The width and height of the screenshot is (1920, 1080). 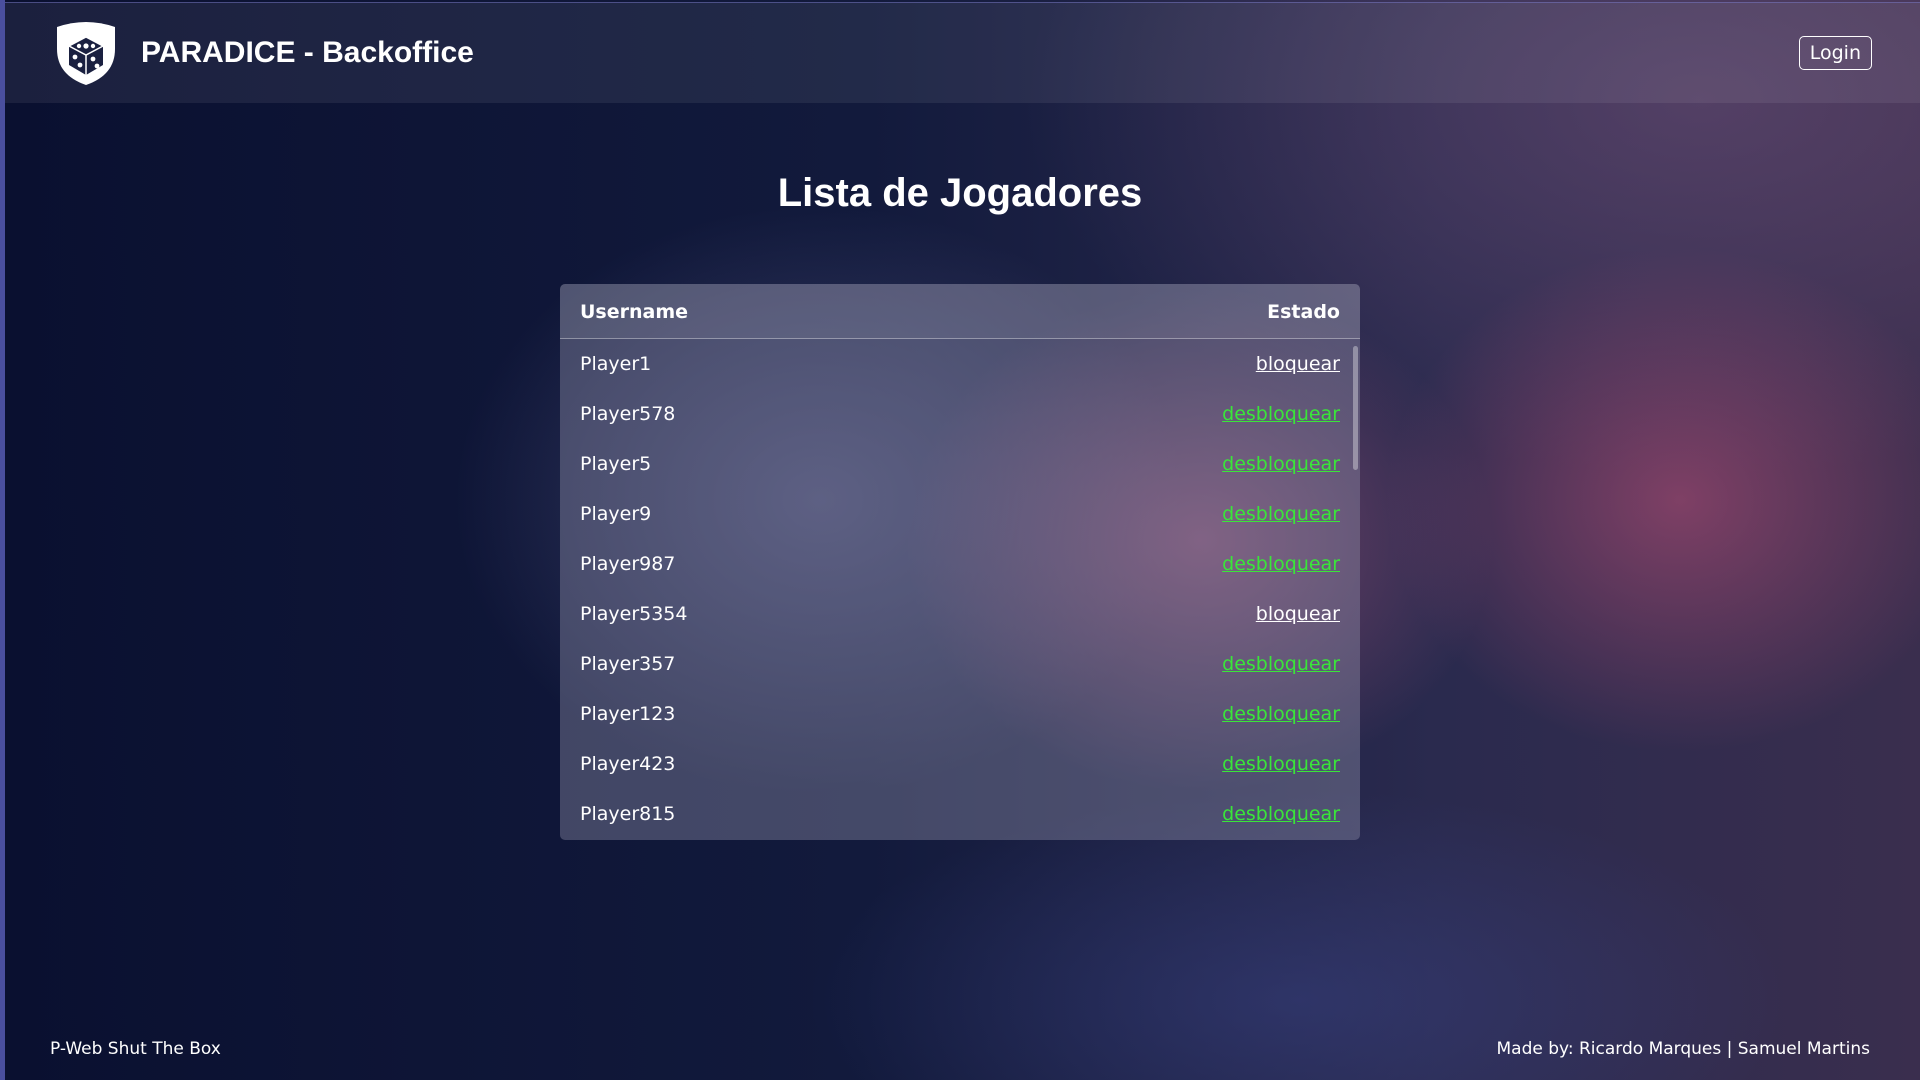 I want to click on top-navbar: PARADICE - Backoffice Login, so click(x=962, y=52).